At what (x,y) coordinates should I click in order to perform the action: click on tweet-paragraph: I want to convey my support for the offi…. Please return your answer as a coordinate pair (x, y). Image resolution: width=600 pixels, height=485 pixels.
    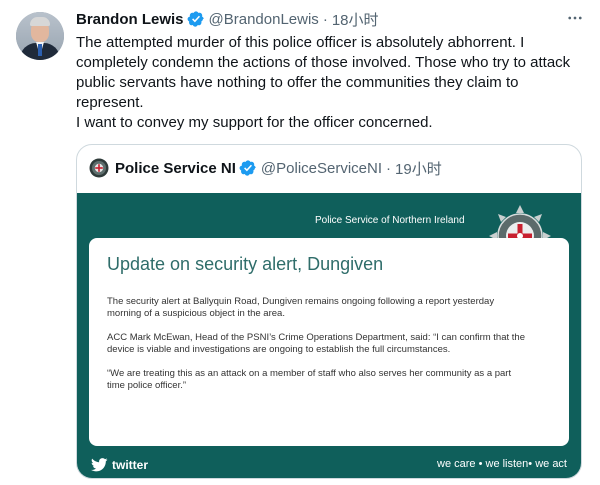
    Looking at the image, I should click on (254, 122).